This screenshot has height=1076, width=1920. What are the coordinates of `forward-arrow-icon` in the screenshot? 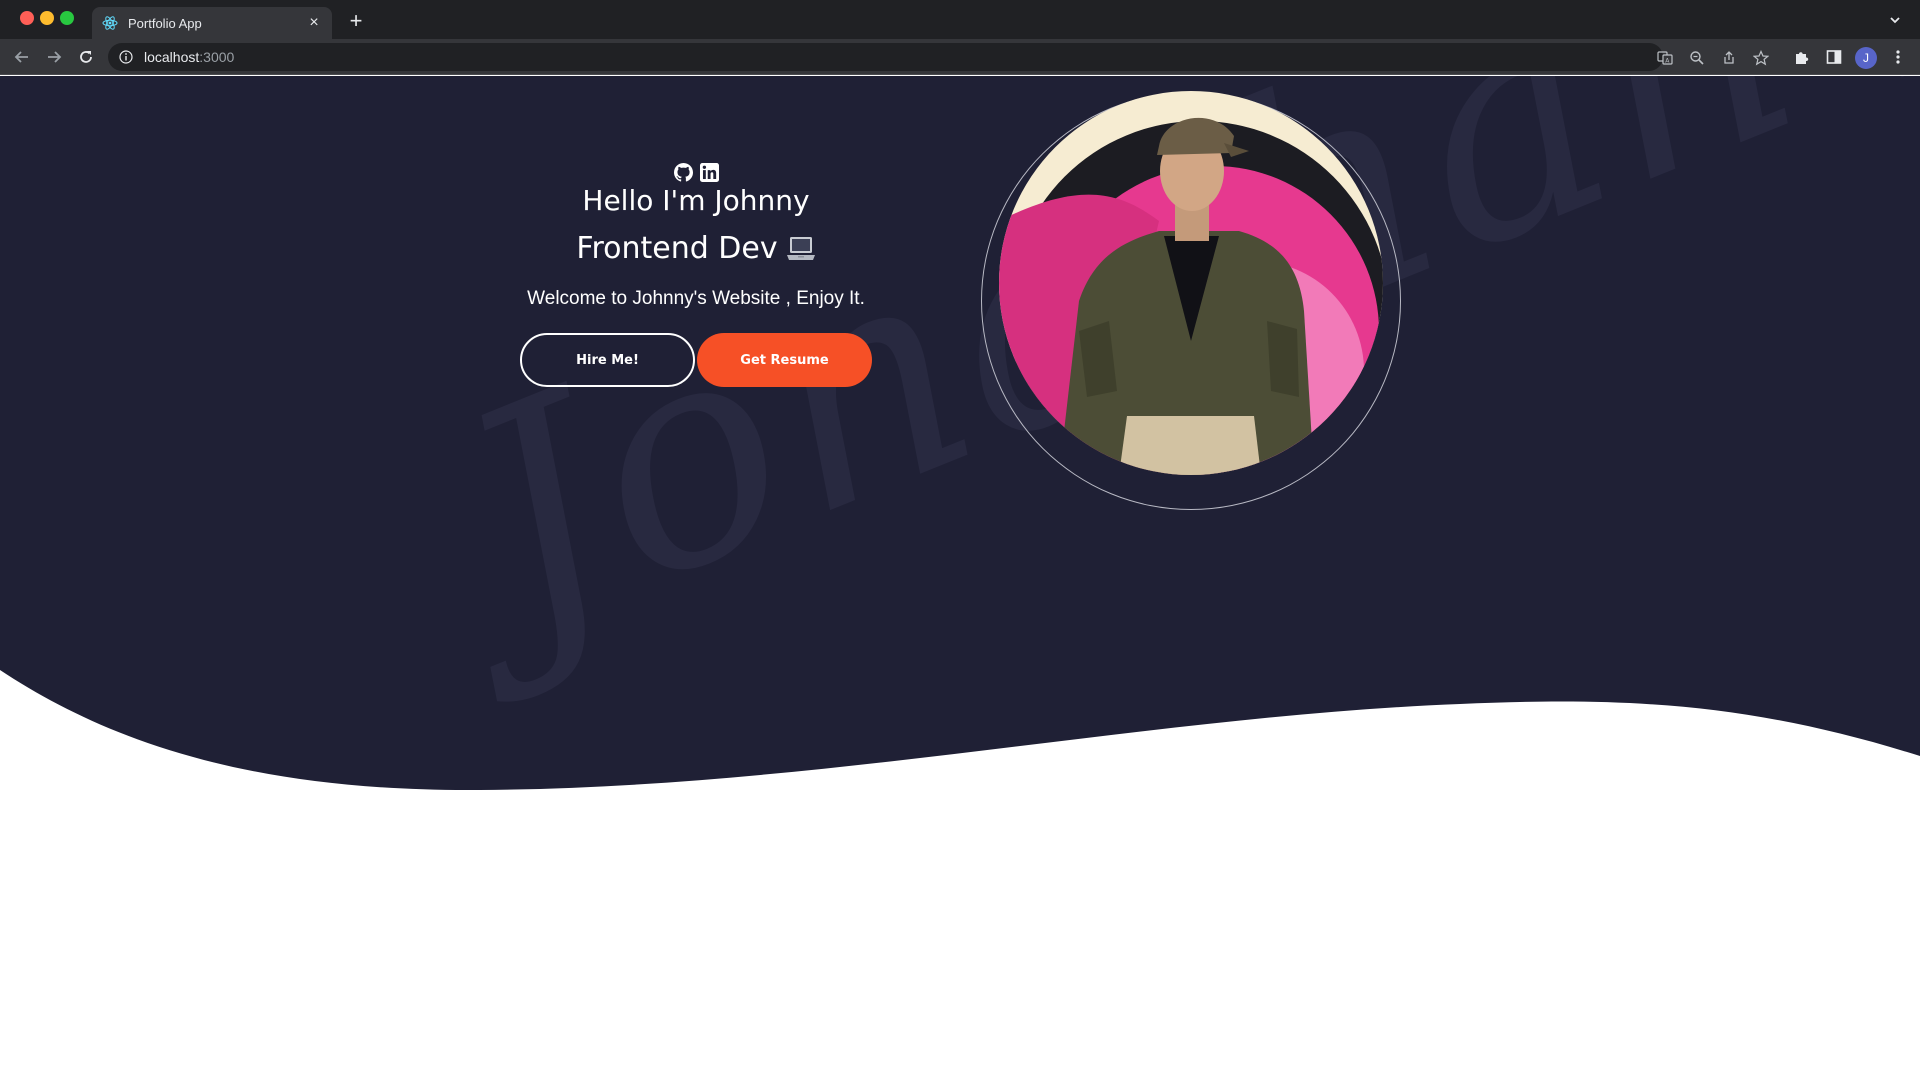 It's located at (54, 57).